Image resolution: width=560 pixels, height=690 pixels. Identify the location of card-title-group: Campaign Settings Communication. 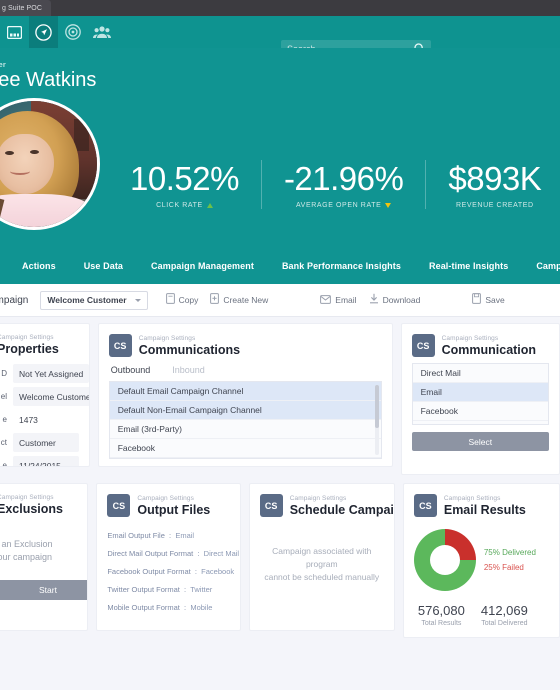
(489, 346).